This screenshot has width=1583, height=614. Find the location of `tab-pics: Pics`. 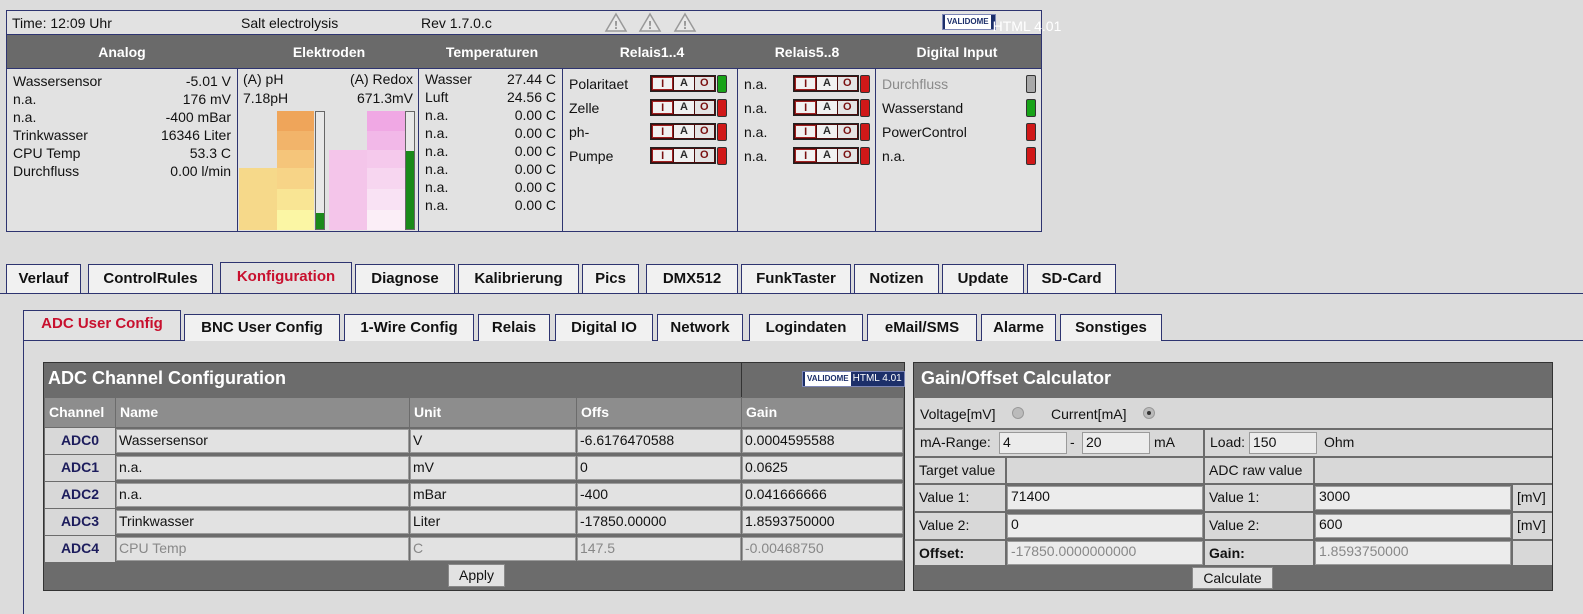

tab-pics: Pics is located at coordinates (610, 278).